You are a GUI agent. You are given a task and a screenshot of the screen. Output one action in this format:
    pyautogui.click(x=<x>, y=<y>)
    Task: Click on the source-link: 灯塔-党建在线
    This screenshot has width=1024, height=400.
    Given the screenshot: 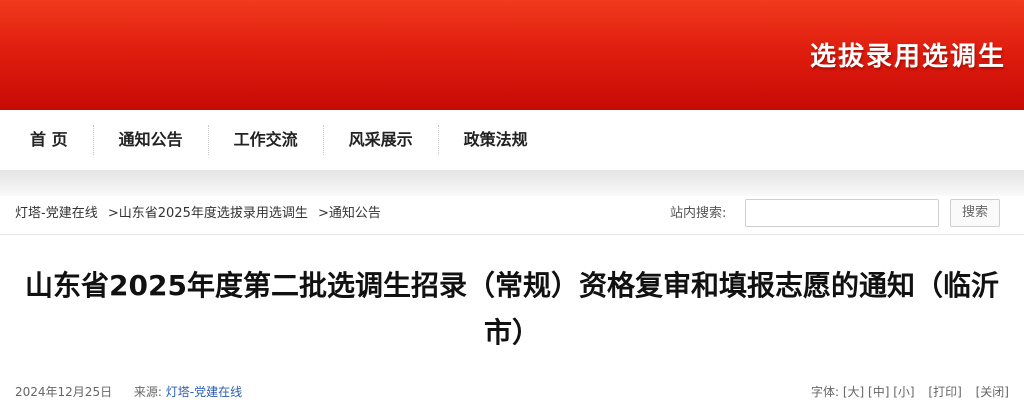 What is the action you would take?
    pyautogui.click(x=204, y=392)
    